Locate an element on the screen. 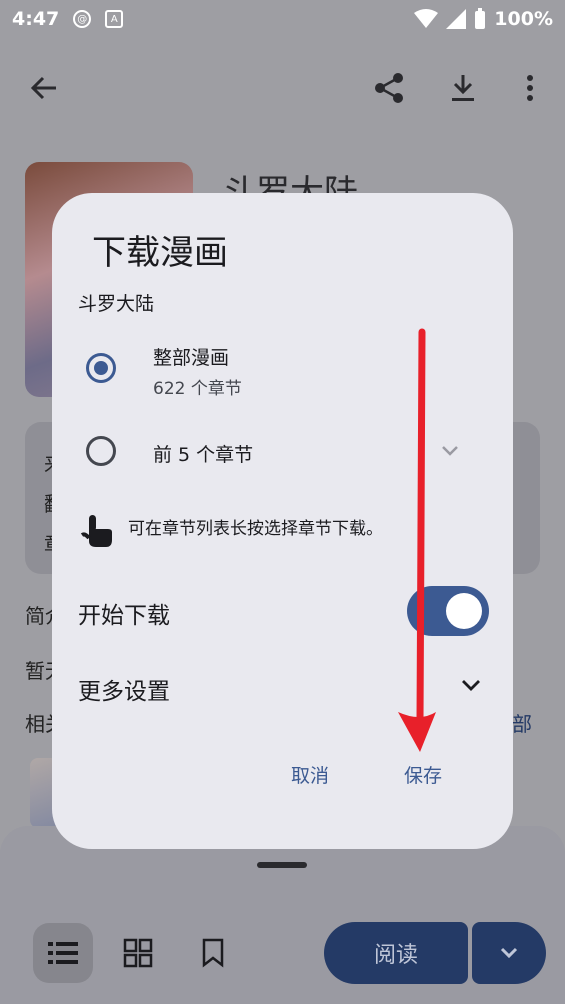 This screenshot has width=565, height=1004. signal-icon is located at coordinates (456, 19).